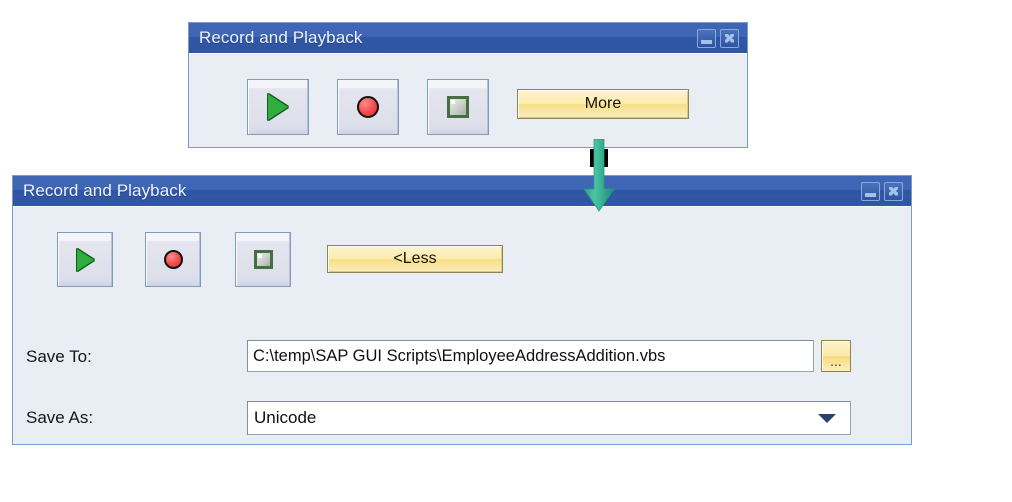 This screenshot has width=1012, height=502. I want to click on client-area-collapsed: More, so click(468, 100).